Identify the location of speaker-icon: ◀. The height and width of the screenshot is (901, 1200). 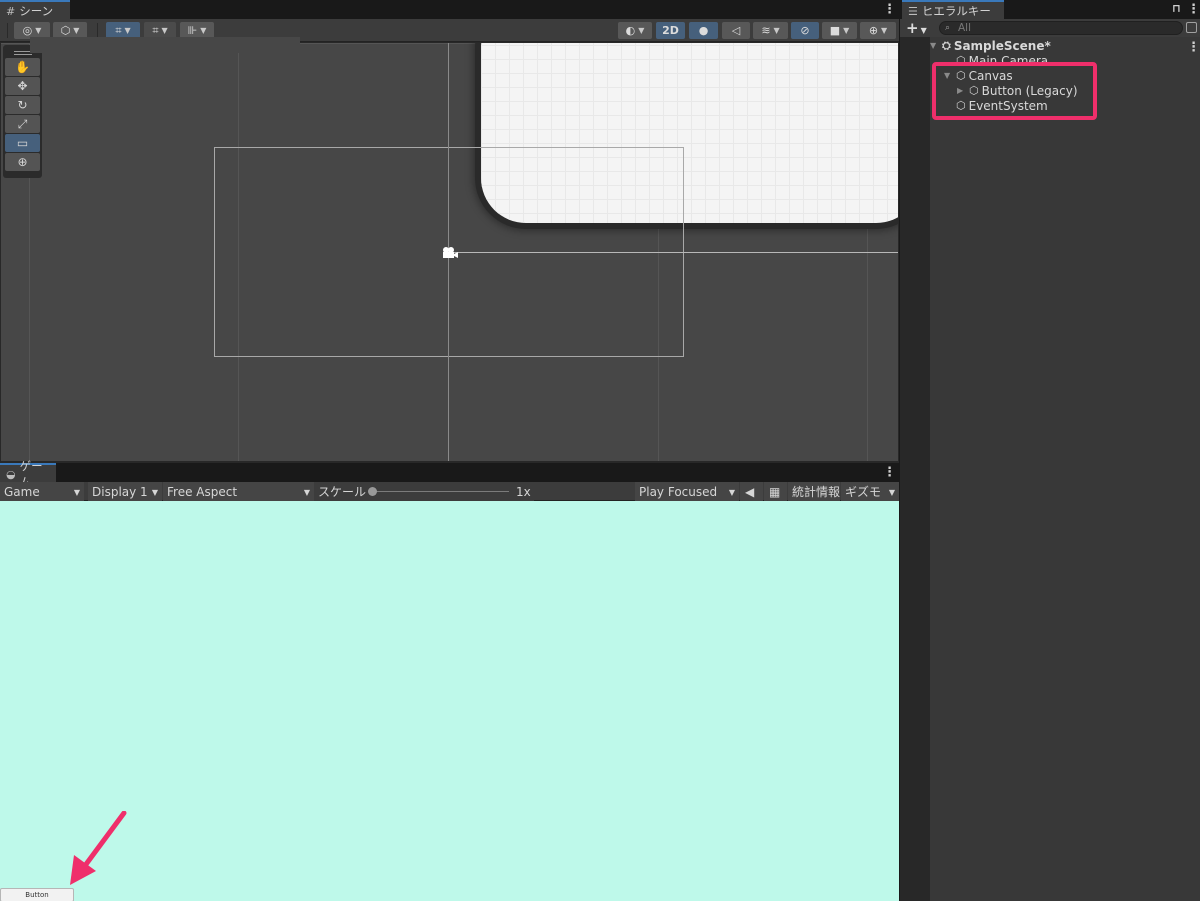
(750, 491).